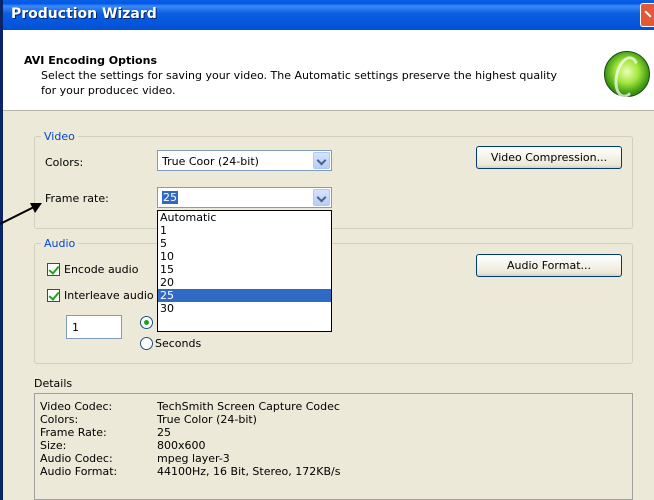 This screenshot has height=500, width=654. What do you see at coordinates (627, 74) in the screenshot?
I see `camtasia-logo-icon` at bounding box center [627, 74].